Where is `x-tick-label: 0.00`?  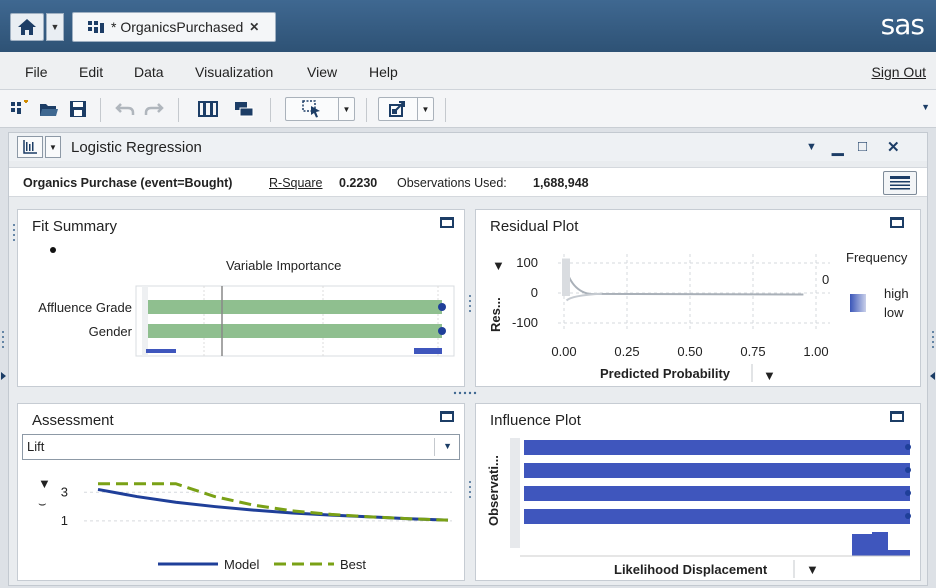
x-tick-label: 0.00 is located at coordinates (563, 351).